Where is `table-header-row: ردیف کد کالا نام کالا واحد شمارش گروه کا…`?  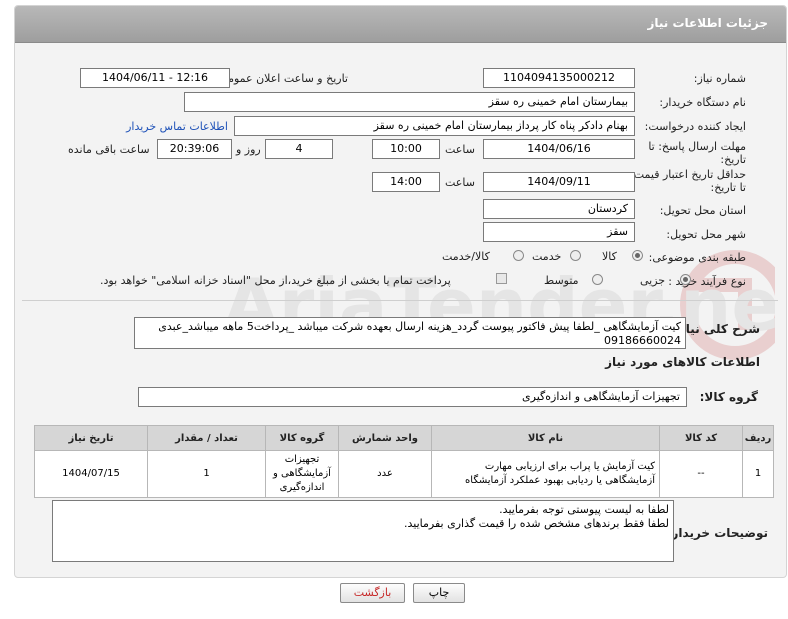
table-header-row: ردیف کد کالا نام کالا واحد شمارش گروه کا… is located at coordinates (404, 438).